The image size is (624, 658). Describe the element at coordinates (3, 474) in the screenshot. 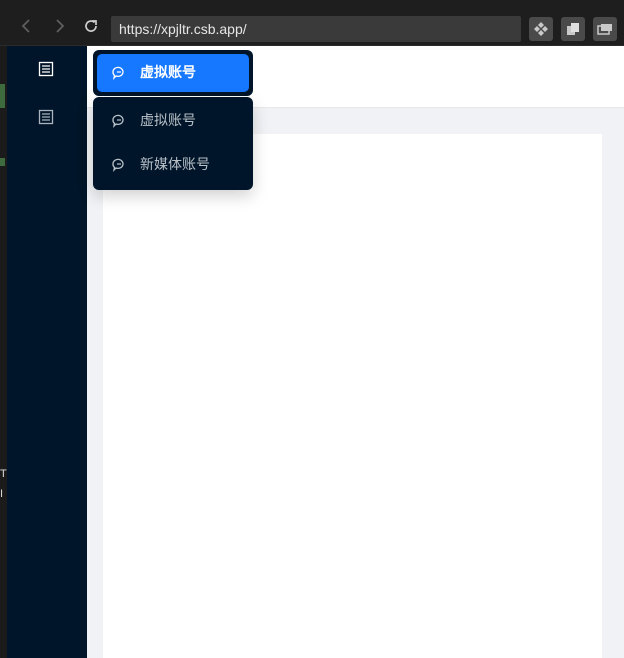

I see `strip-text: T` at that location.